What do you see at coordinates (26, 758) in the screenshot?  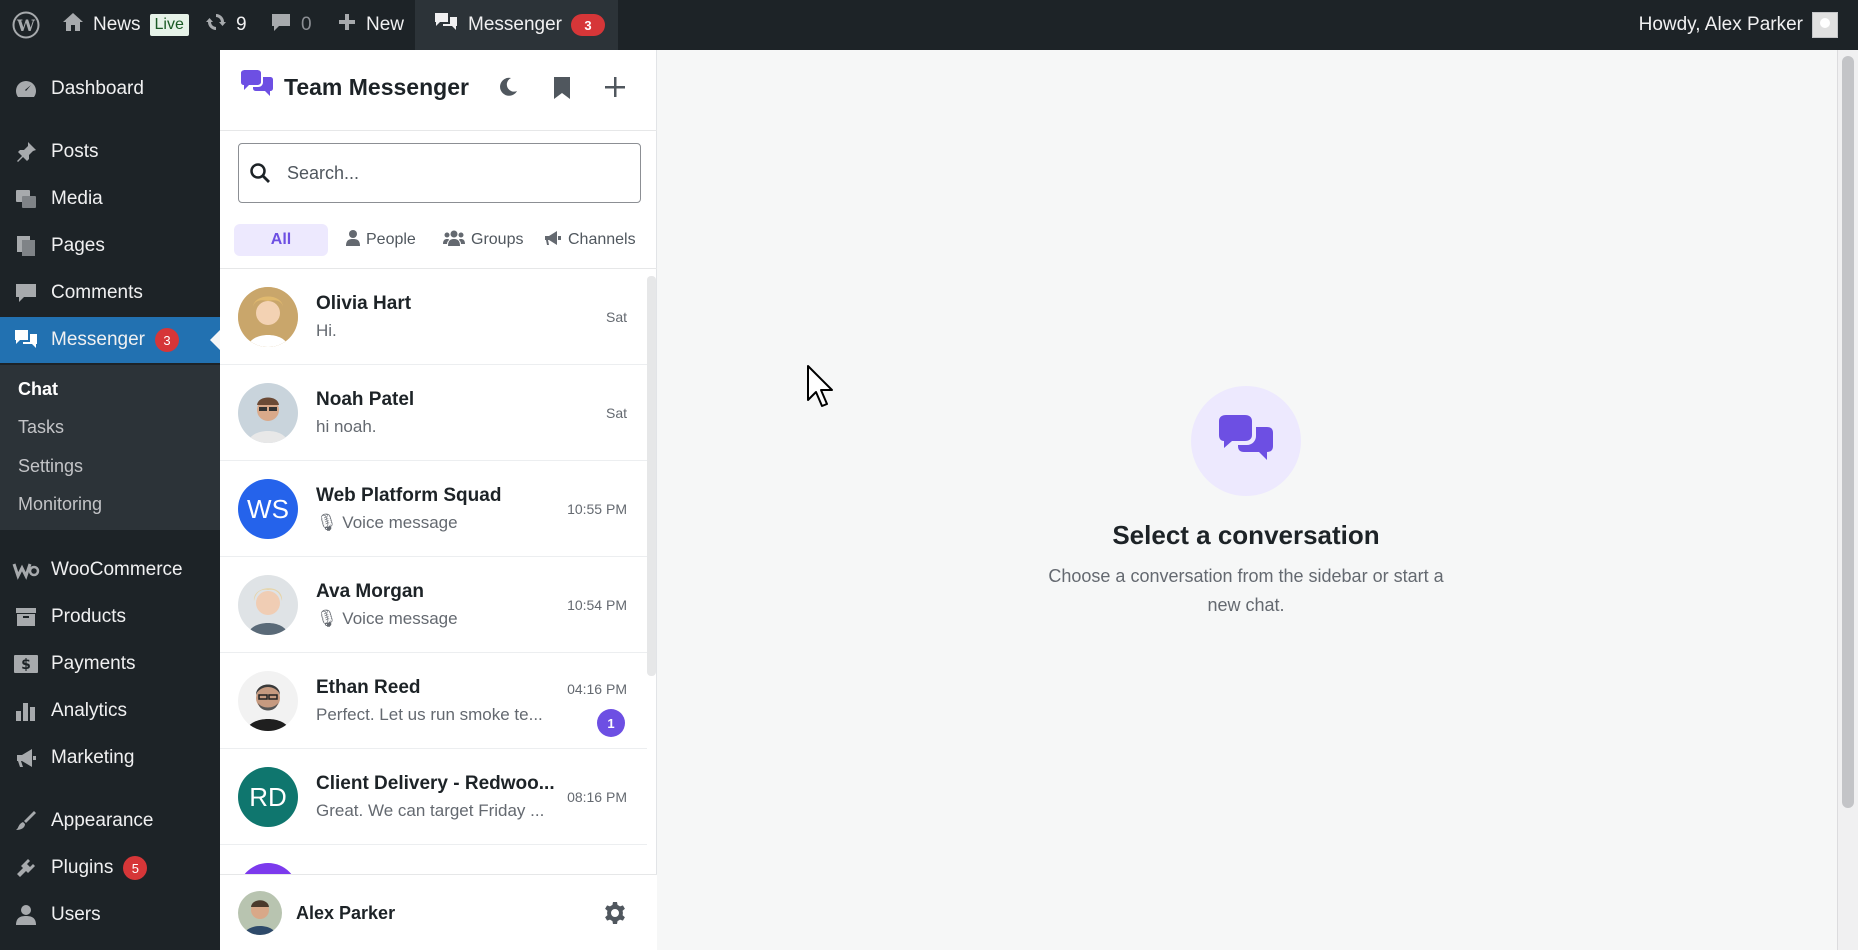 I see `megaphone-icon` at bounding box center [26, 758].